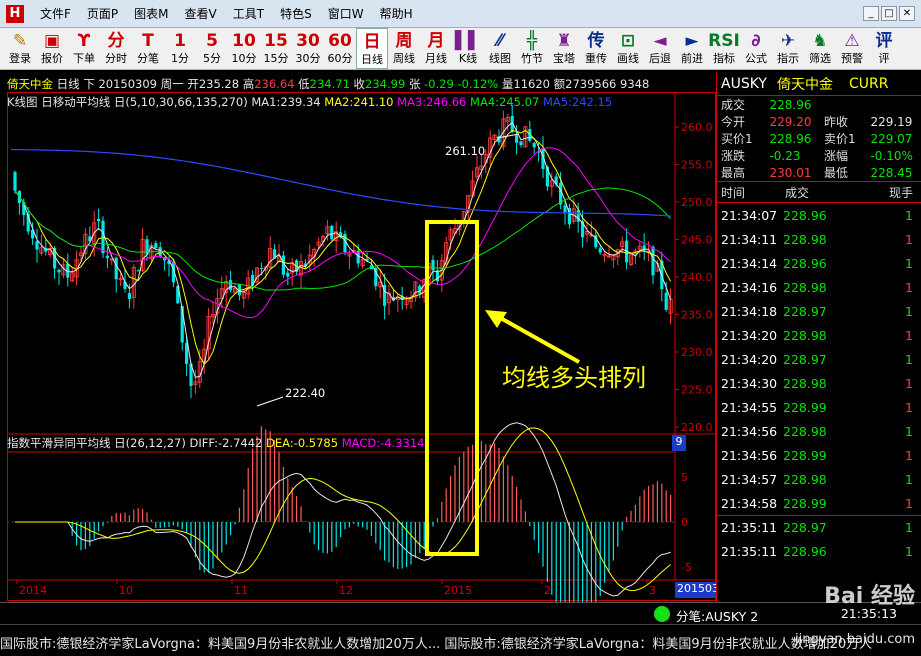 Image resolution: width=921 pixels, height=656 pixels. Describe the element at coordinates (460, 613) in the screenshot. I see `status-bar: 分笔:AUSKY 2 21:35:13` at that location.